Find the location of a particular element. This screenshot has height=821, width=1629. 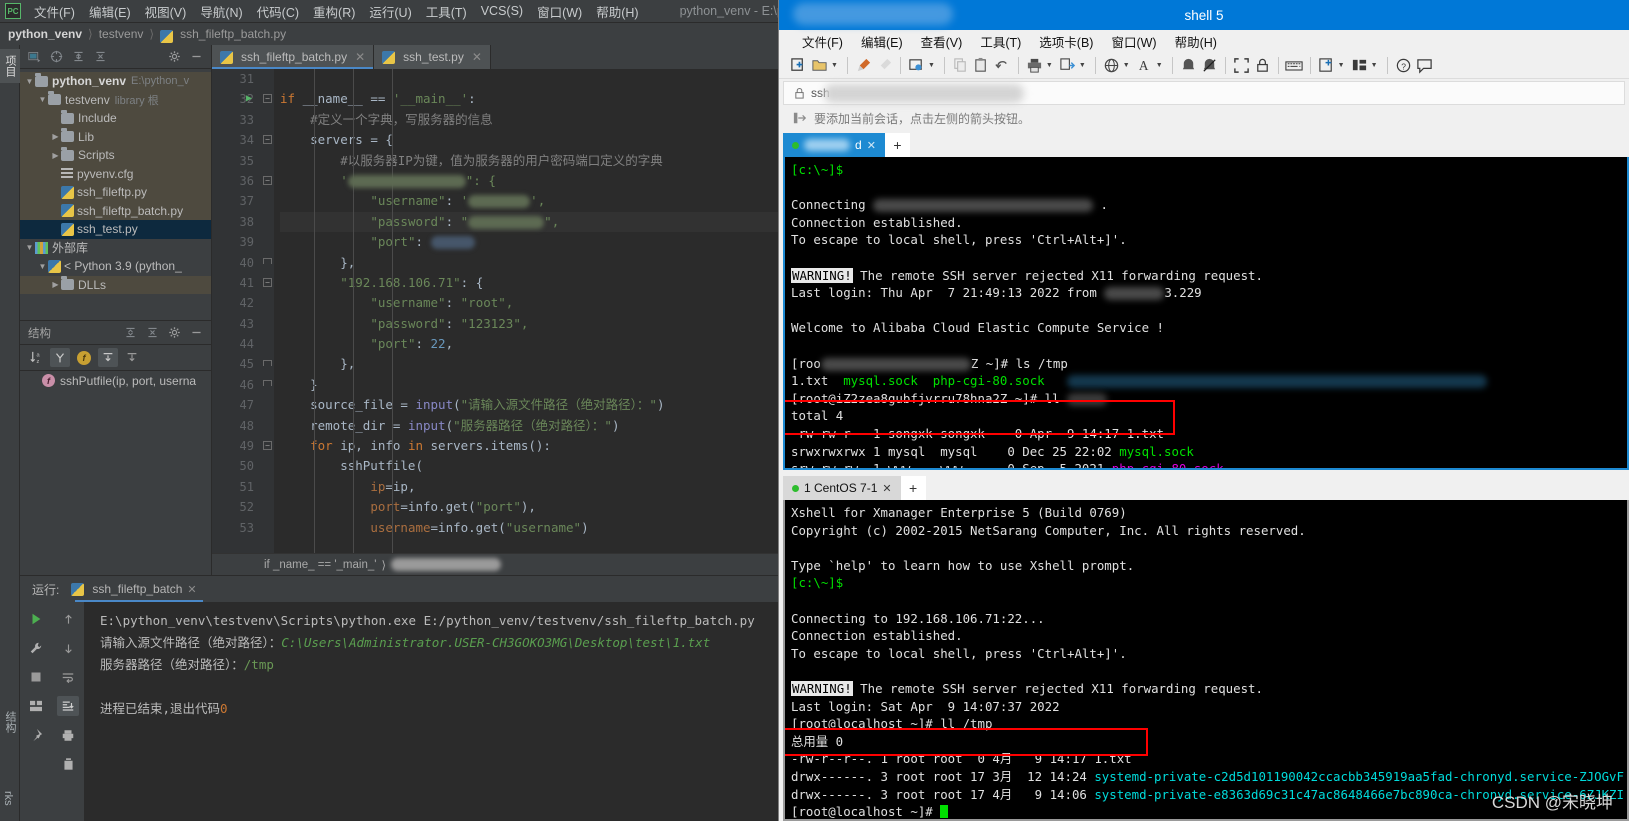

xshell-menu-item-1: 编辑(E) is located at coordinates (882, 41).